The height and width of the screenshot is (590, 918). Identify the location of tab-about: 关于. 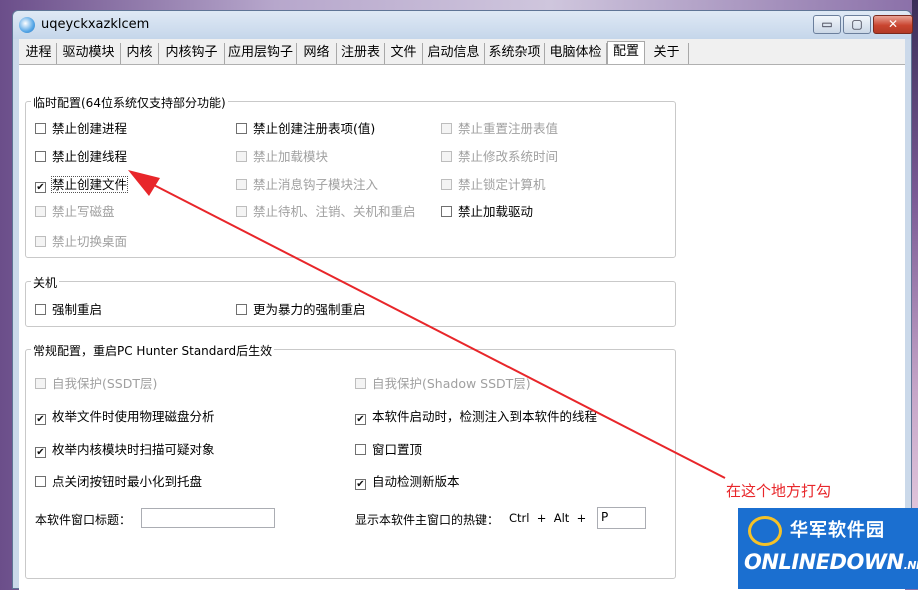
(667, 53).